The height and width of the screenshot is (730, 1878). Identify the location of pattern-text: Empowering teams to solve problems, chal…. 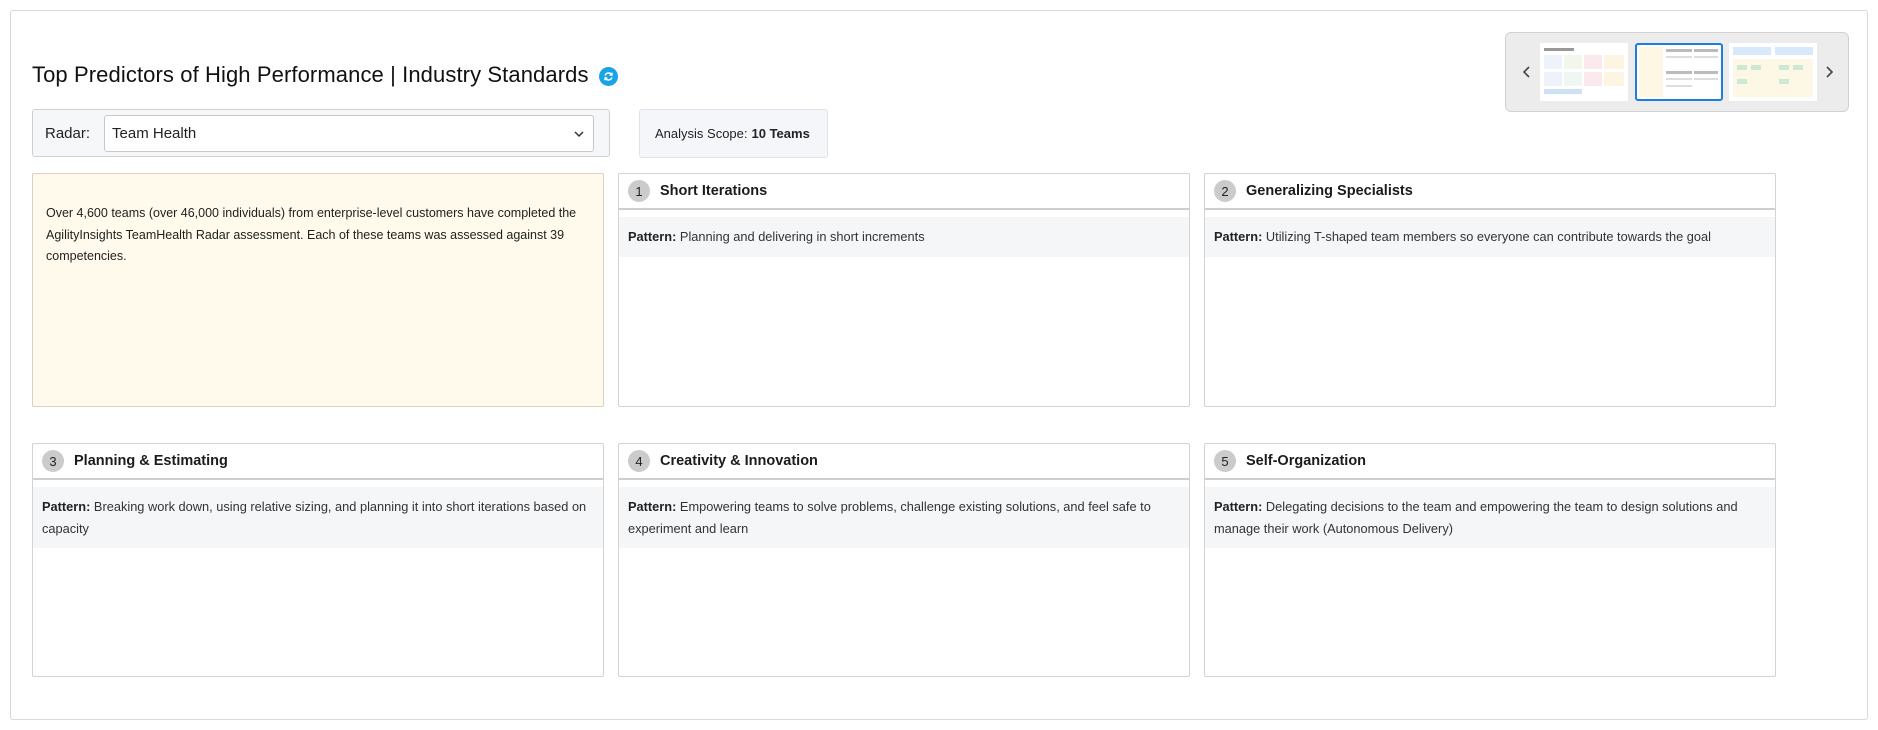
(889, 517).